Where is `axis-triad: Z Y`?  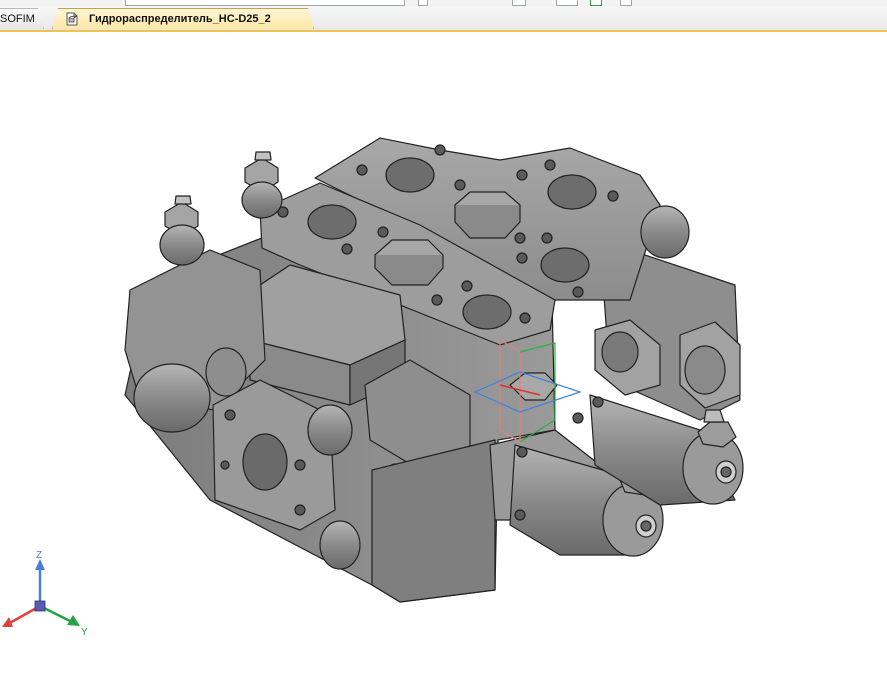
axis-triad: Z Y is located at coordinates (45, 594).